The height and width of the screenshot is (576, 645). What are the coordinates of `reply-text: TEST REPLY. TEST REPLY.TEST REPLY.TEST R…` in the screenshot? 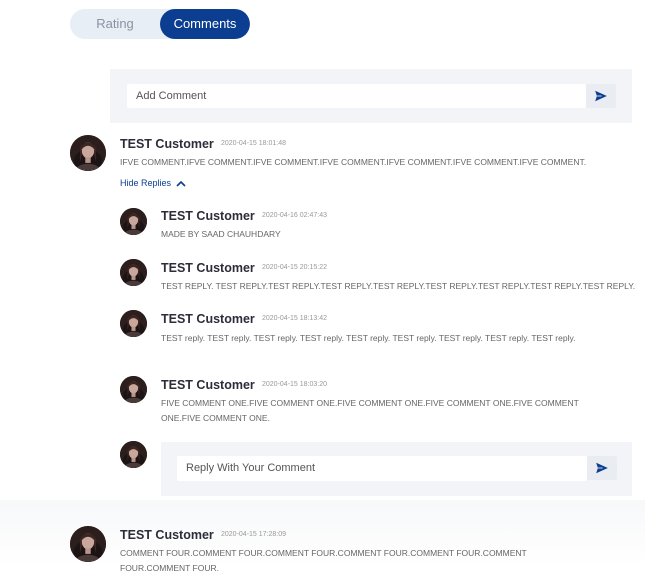 It's located at (398, 286).